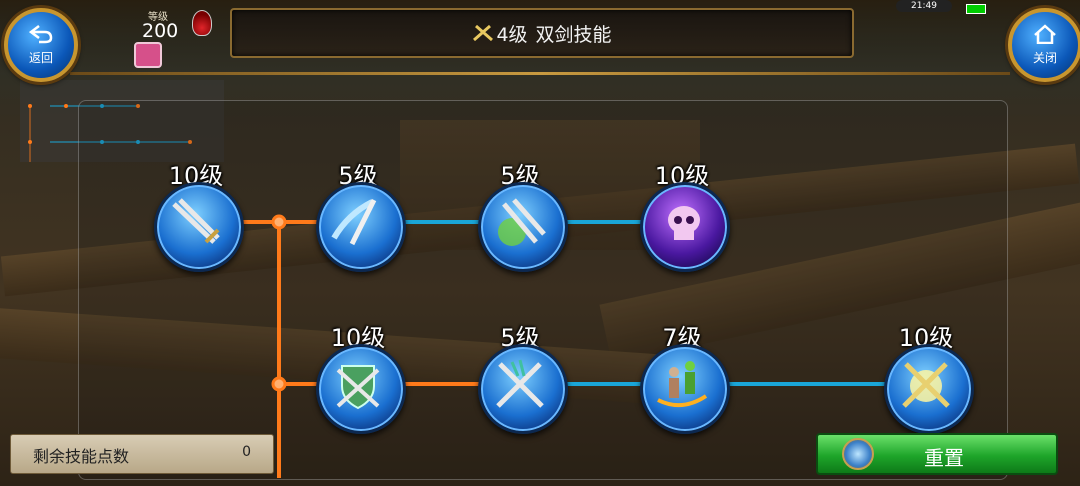 The width and height of the screenshot is (1080, 486). I want to click on back-label: 返回, so click(40, 58).